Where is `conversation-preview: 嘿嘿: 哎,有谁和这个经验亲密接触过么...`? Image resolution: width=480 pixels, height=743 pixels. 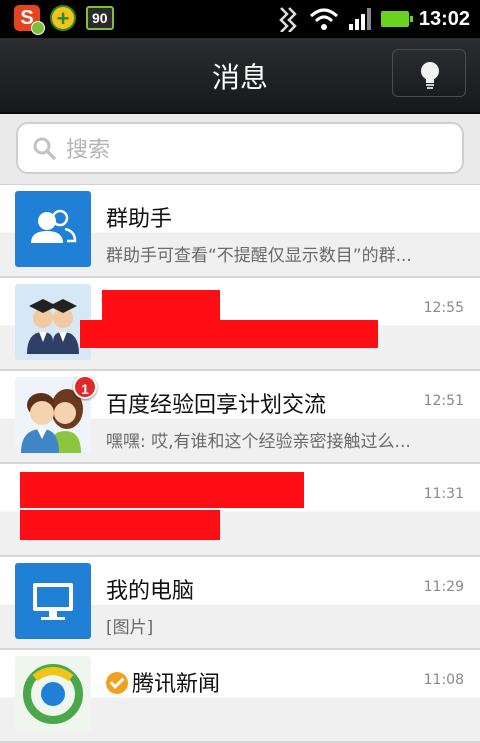 conversation-preview: 嘿嘿: 哎,有谁和这个经验亲密接触过么... is located at coordinates (258, 442).